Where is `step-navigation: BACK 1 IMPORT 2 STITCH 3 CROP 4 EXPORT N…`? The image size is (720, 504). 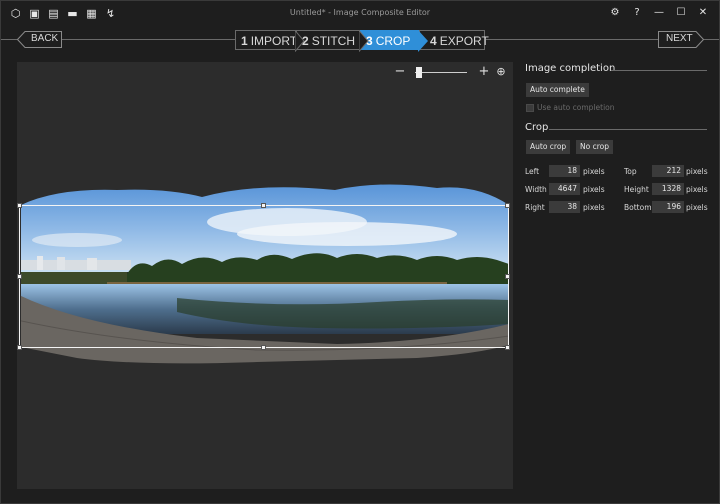 step-navigation: BACK 1 IMPORT 2 STITCH 3 CROP 4 EXPORT N… is located at coordinates (360, 40).